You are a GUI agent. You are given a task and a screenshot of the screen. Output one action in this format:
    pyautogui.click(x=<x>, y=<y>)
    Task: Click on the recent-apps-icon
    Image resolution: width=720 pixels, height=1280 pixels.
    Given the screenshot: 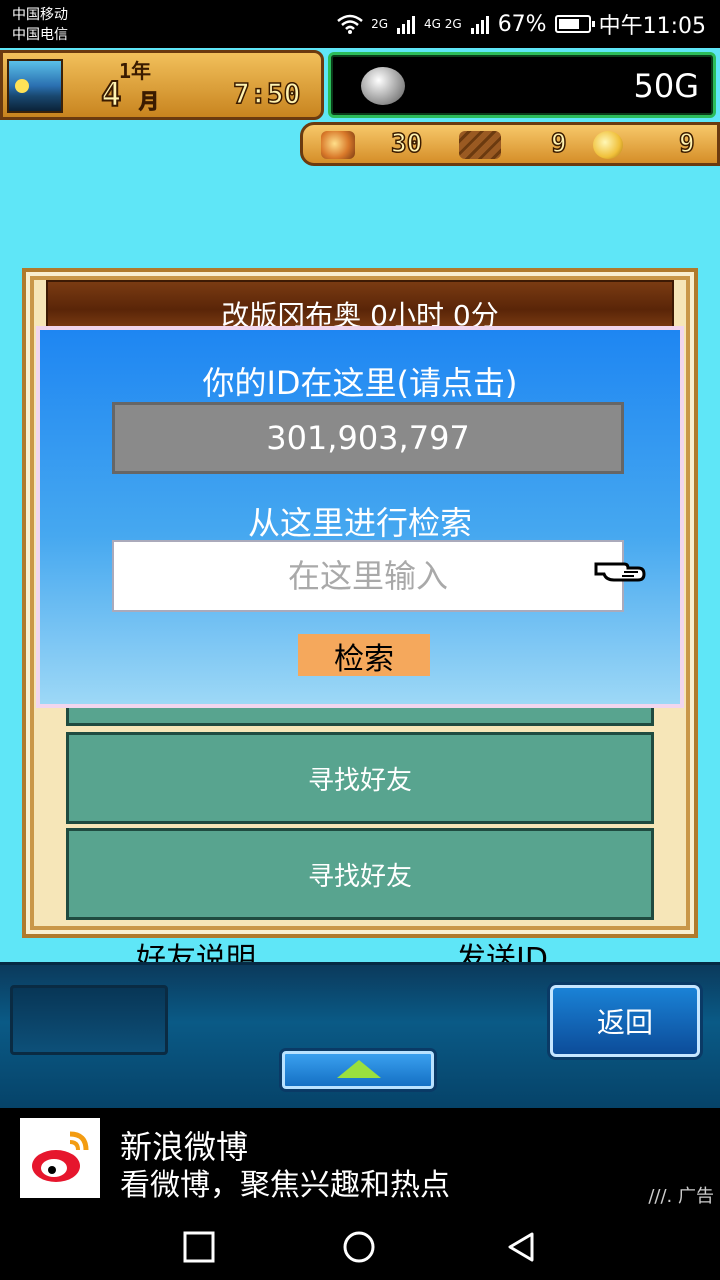 What is the action you would take?
    pyautogui.click(x=199, y=1247)
    